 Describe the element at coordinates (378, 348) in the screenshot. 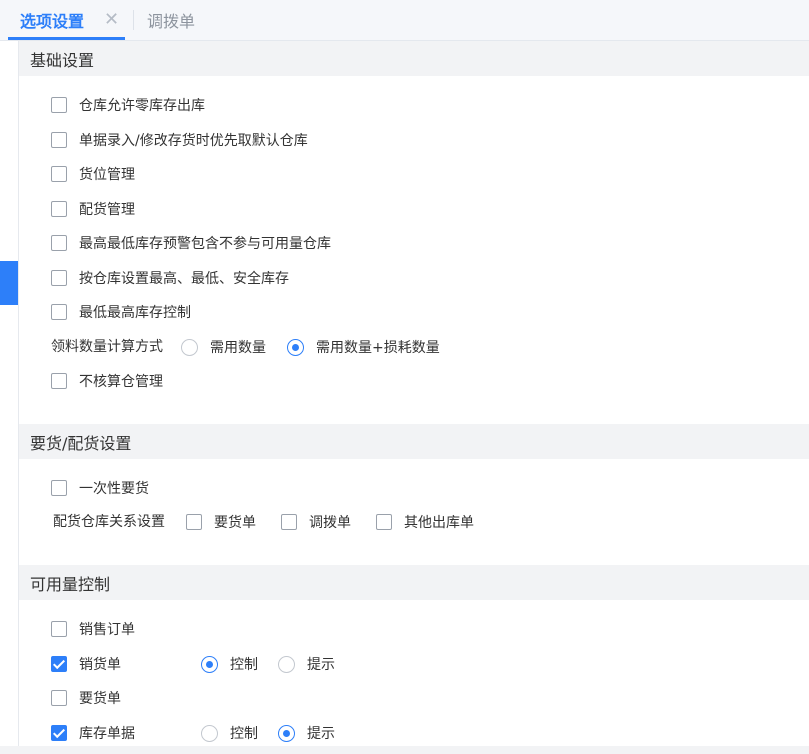

I see `radio-label: 需用数量+损耗数量` at that location.